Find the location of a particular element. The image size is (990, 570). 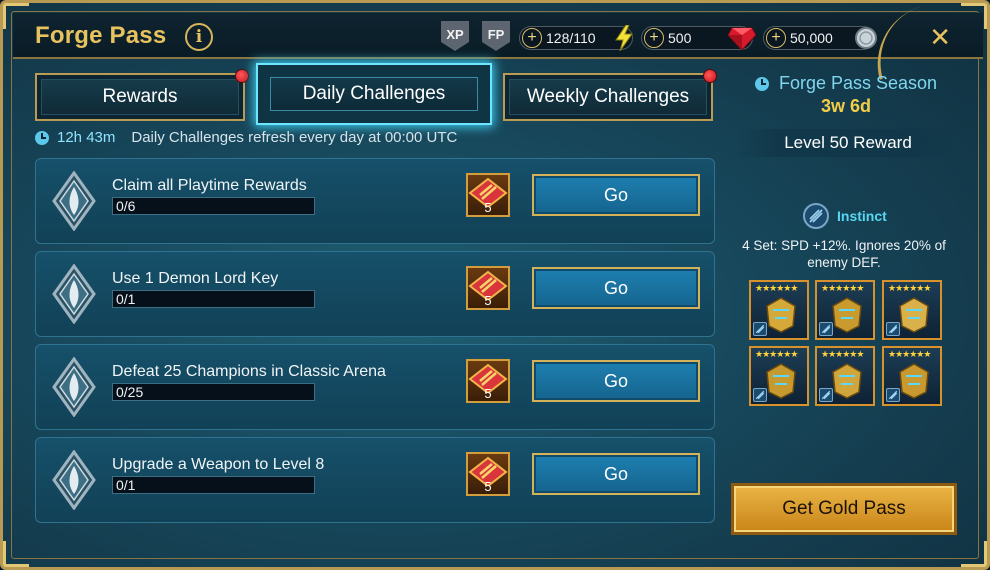

gear-helmet-item: ★★★★★★ is located at coordinates (845, 310).